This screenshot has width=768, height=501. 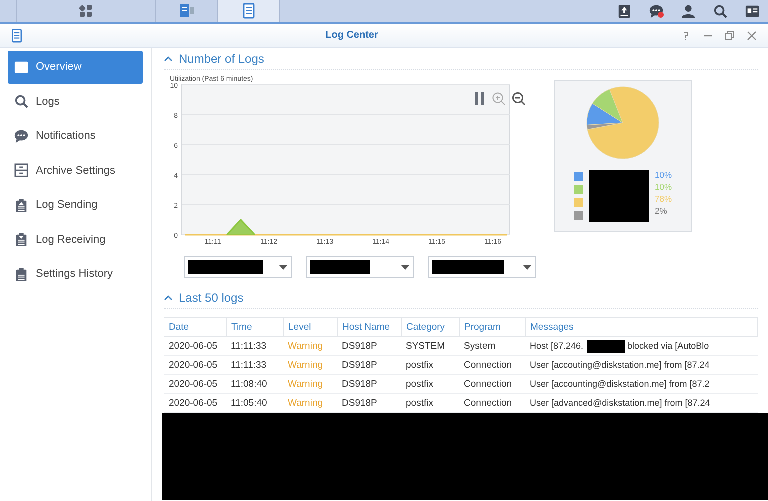 I want to click on drawer-icon, so click(x=21, y=170).